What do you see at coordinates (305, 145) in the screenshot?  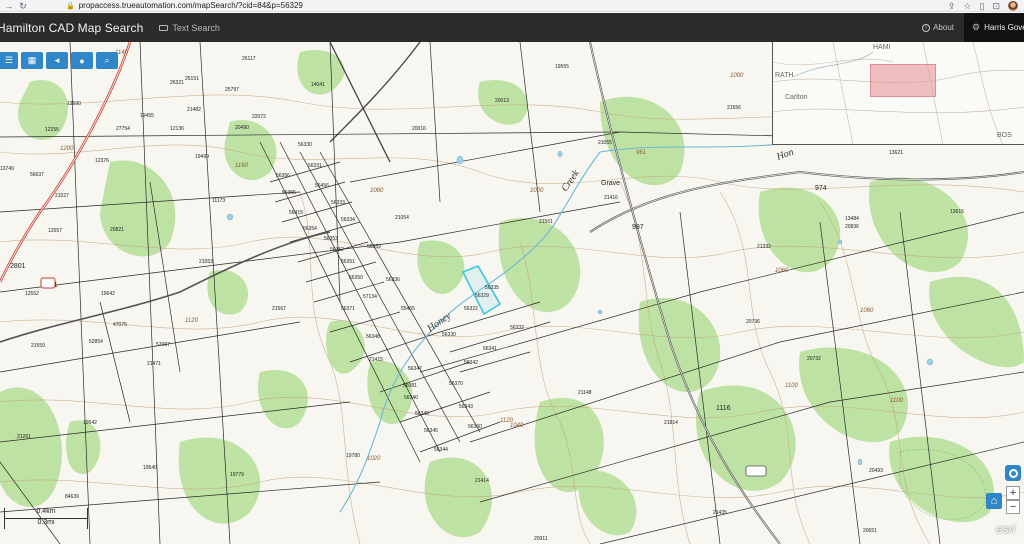 I see `parcel-56330b: 56330` at bounding box center [305, 145].